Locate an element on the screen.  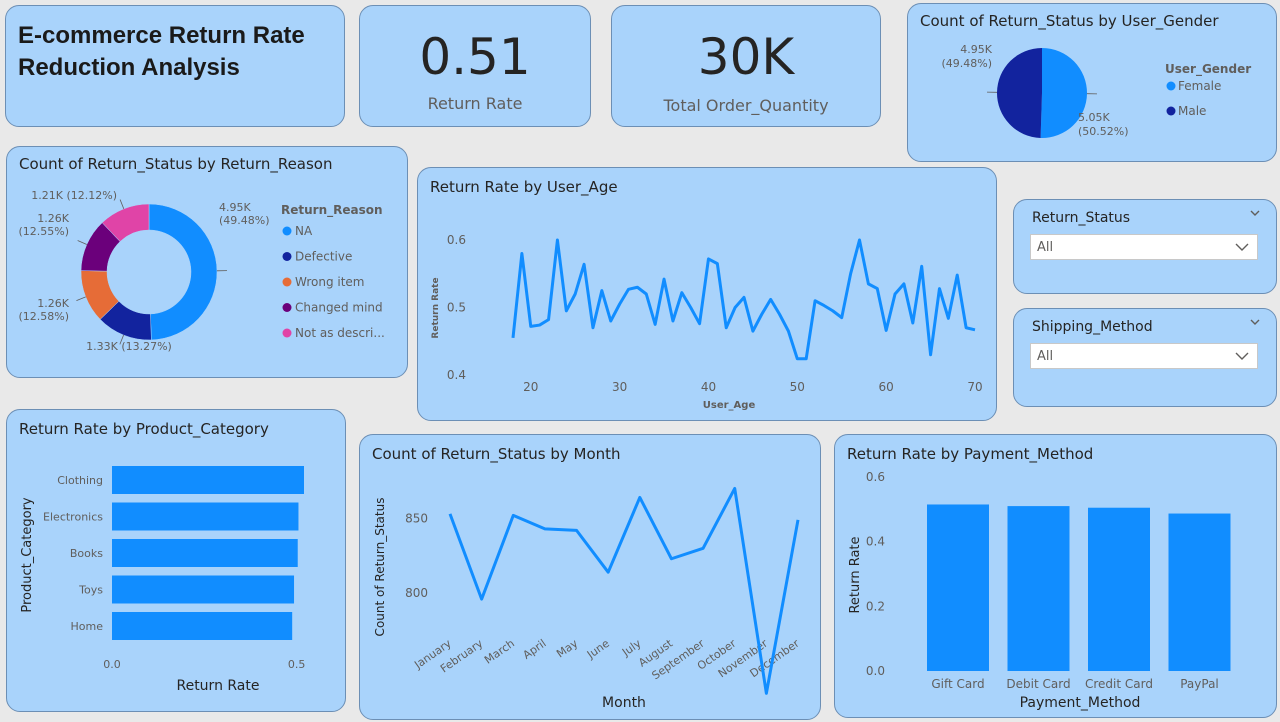
bar-home is located at coordinates (202, 626).